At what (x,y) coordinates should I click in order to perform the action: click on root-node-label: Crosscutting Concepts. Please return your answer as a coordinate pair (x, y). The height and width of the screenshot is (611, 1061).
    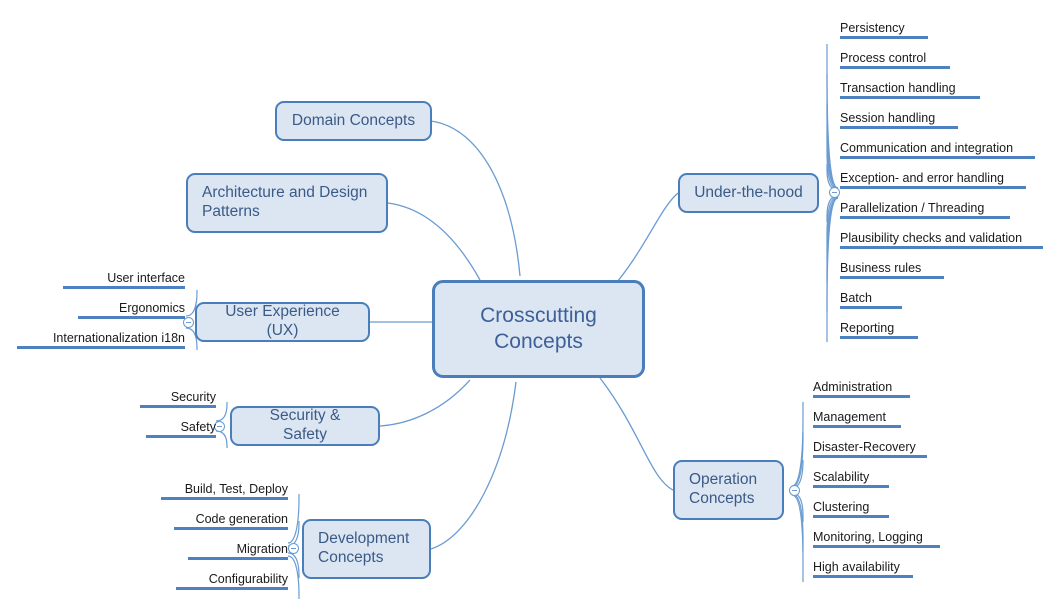
    Looking at the image, I should click on (538, 328).